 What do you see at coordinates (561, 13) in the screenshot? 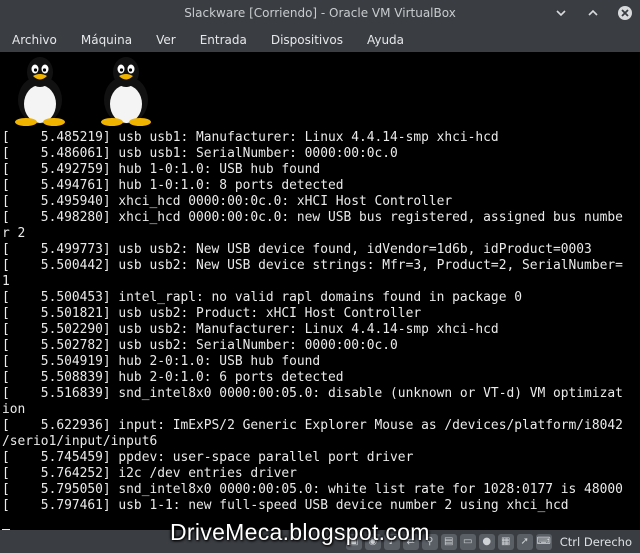
I see `minimize-icon` at bounding box center [561, 13].